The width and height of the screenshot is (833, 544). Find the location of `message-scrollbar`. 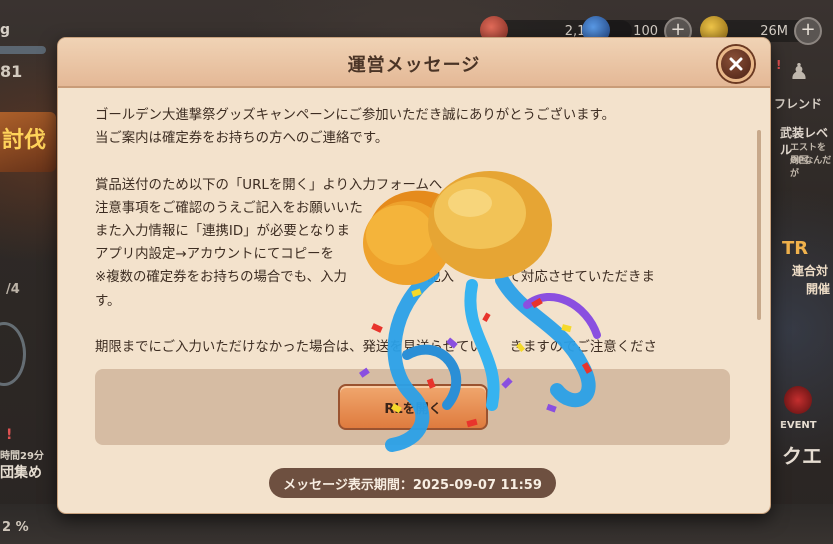

message-scrollbar is located at coordinates (759, 225).